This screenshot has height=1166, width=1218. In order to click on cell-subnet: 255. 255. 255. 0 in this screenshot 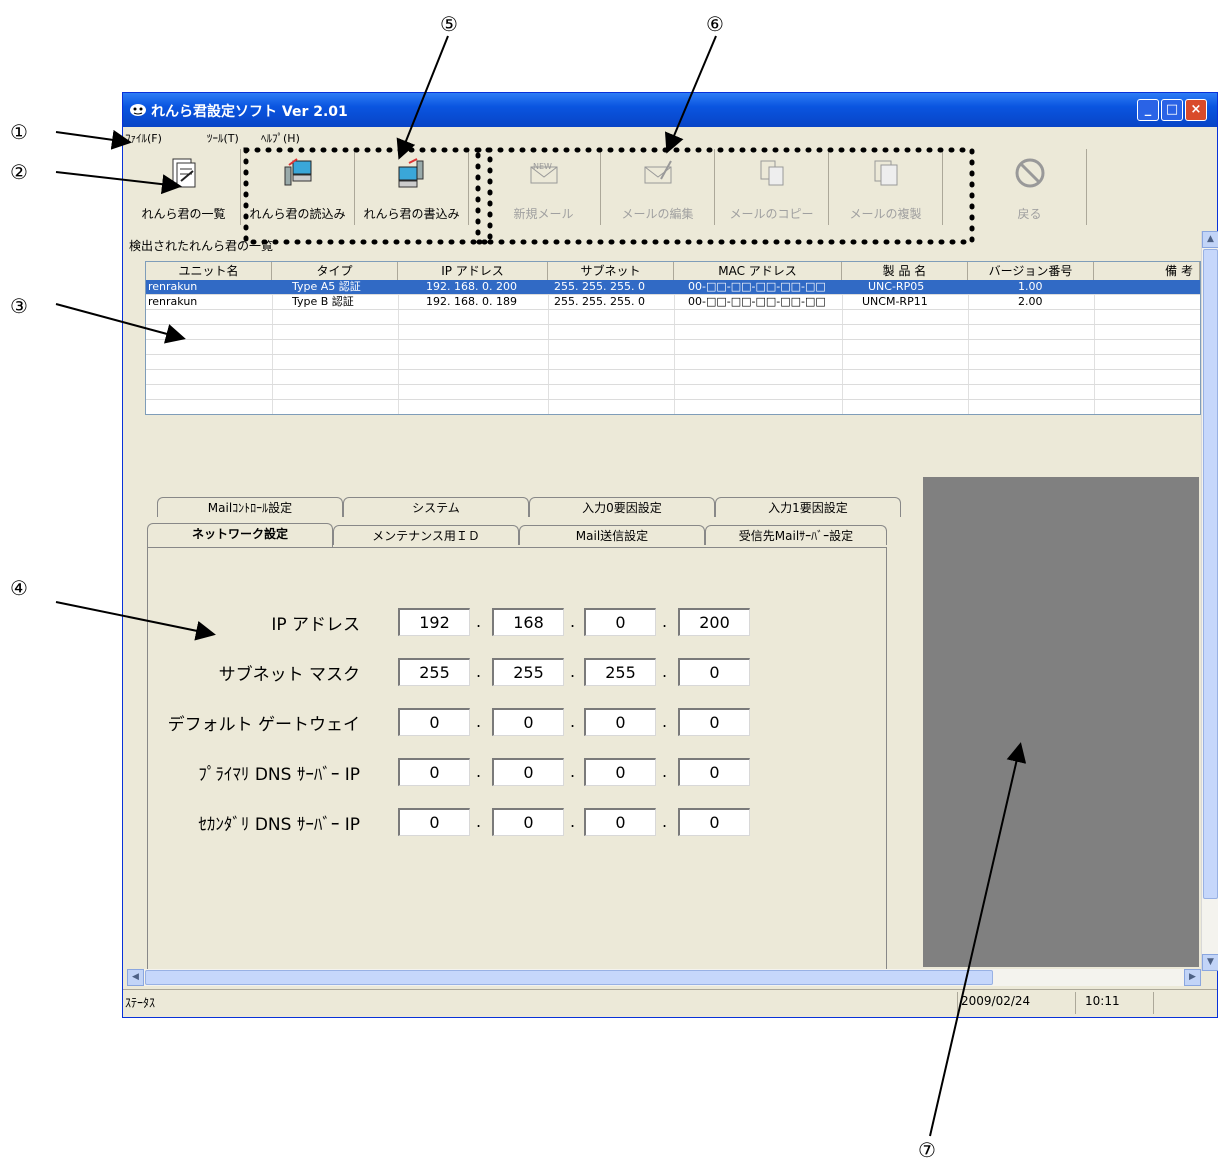, I will do `click(599, 286)`.